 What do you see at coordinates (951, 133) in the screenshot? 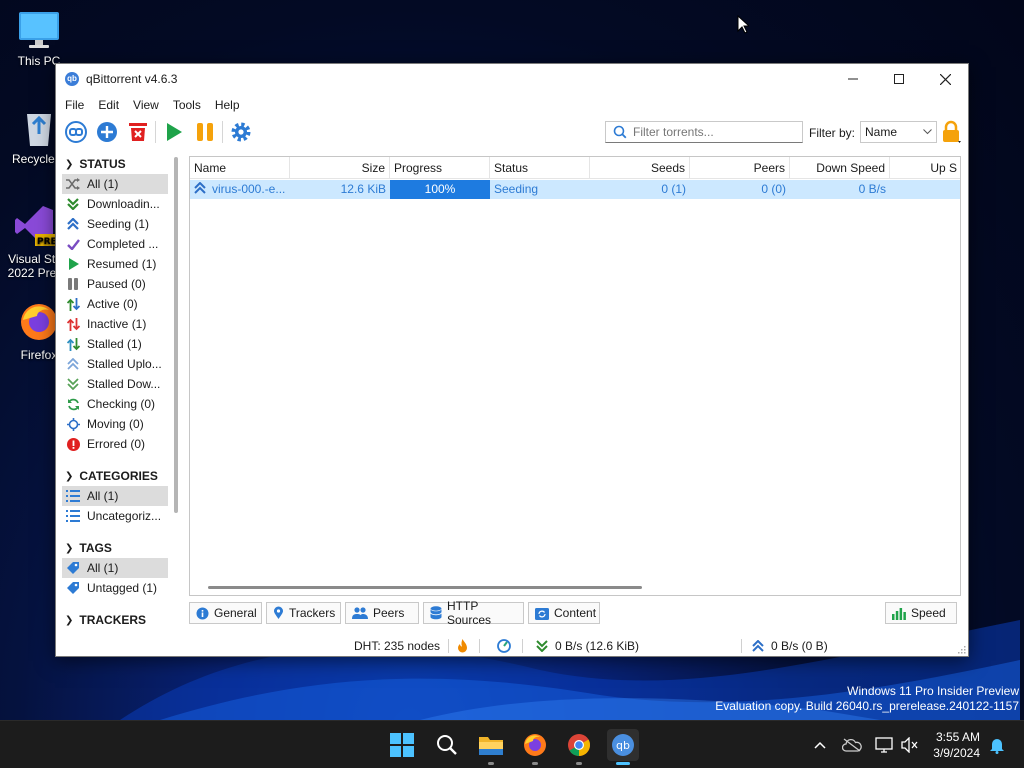
I see `lock-ui-button` at bounding box center [951, 133].